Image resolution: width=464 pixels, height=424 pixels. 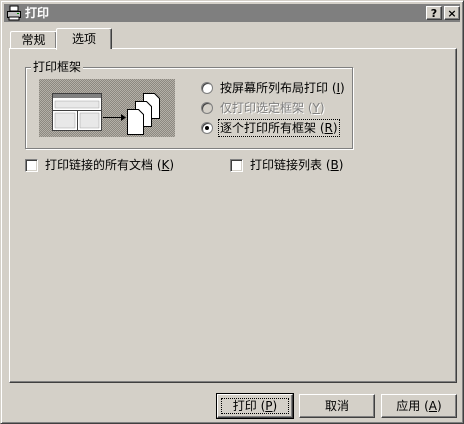 I want to click on print-button-label: 打印 (P), so click(x=255, y=406).